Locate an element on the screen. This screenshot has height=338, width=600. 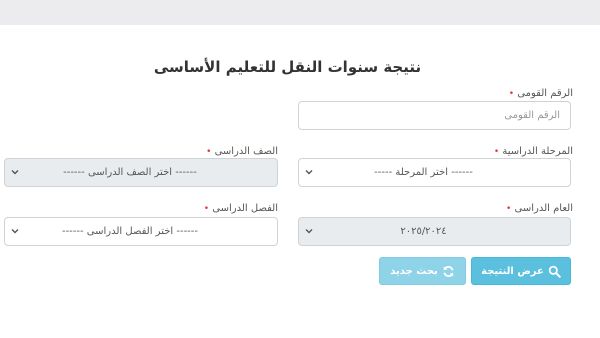
academic-year-selected-value: ٢٠٢٥/٢٠٢٤ is located at coordinates (423, 231).